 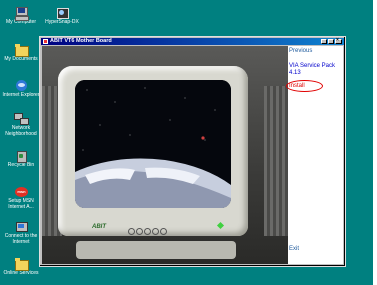 I want to click on desktop-icon-label: Recycle Bin, so click(x=21, y=165).